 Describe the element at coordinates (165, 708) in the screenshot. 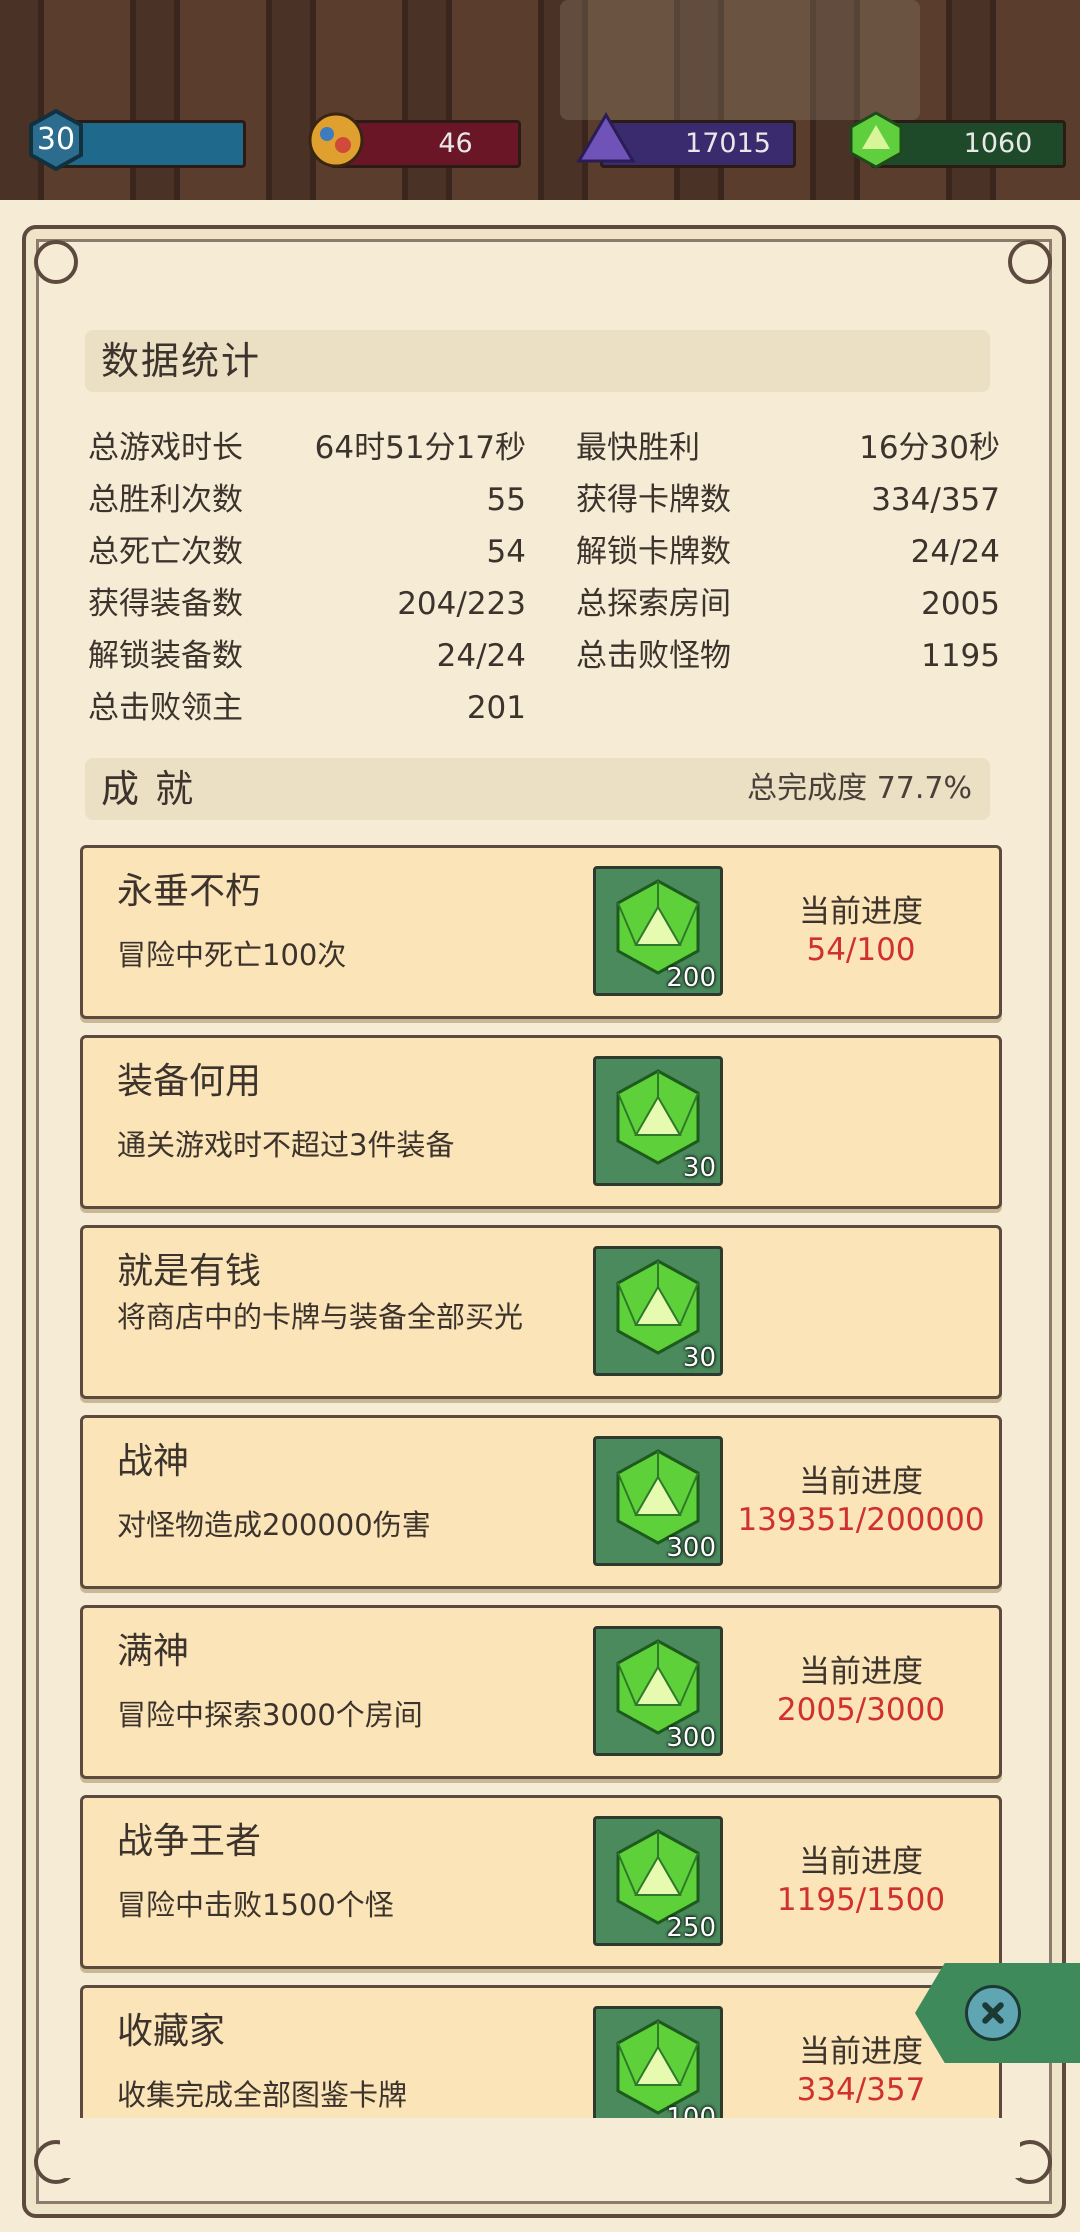

I see `stat-label: 总击败领主` at that location.